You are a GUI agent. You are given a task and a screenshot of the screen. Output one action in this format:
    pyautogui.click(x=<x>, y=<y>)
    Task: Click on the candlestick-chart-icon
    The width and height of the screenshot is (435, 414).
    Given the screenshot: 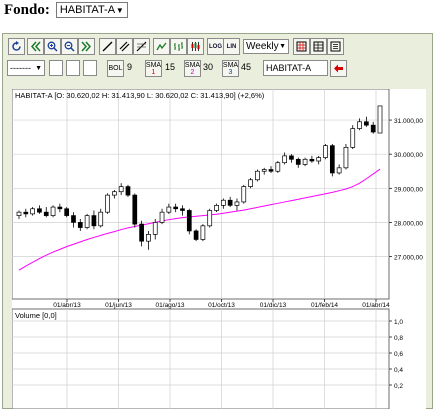 What is the action you would take?
    pyautogui.click(x=195, y=46)
    